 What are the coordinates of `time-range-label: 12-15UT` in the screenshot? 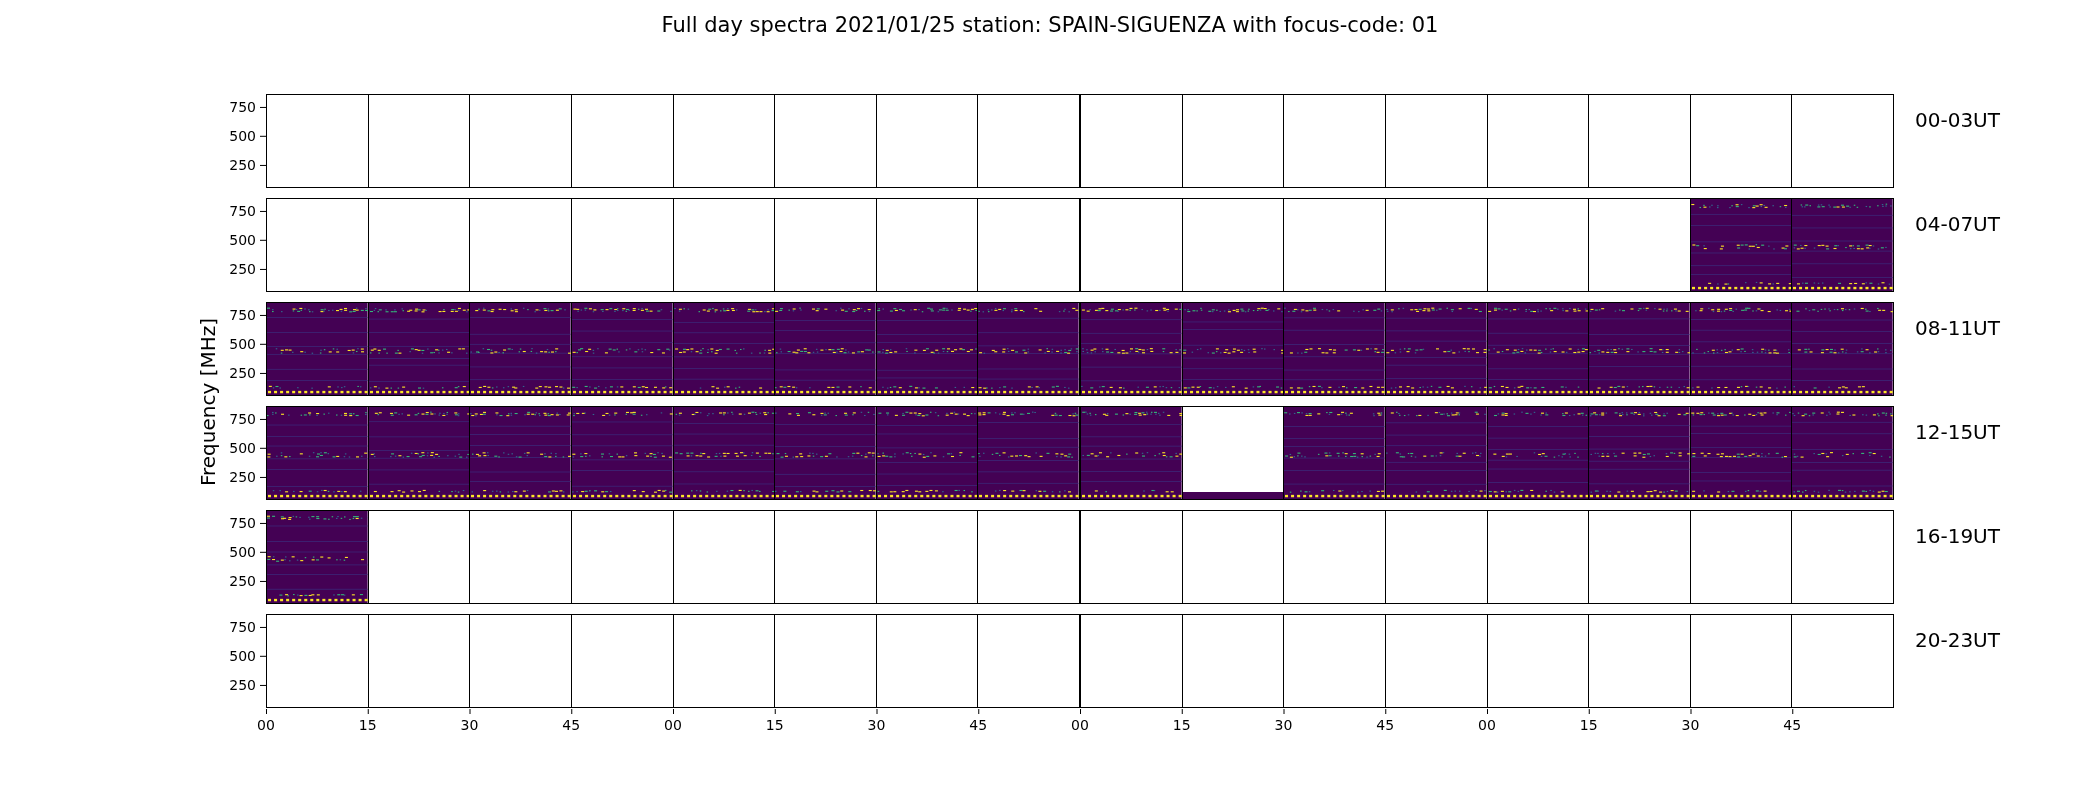 It's located at (1957, 432).